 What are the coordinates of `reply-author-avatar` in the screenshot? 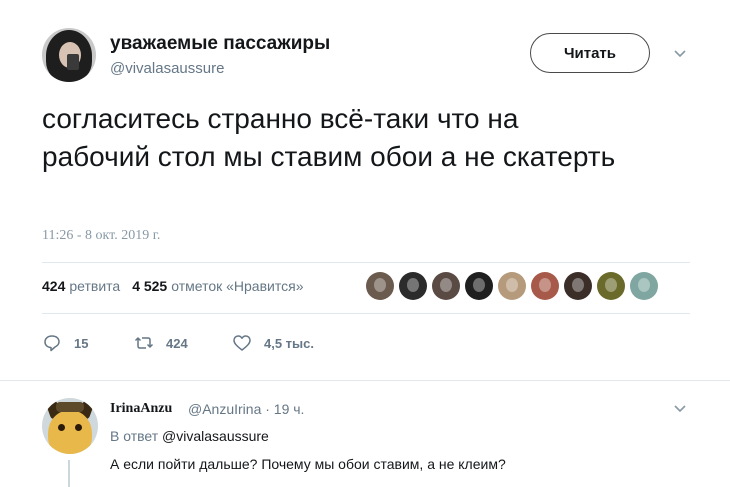 It's located at (70, 426).